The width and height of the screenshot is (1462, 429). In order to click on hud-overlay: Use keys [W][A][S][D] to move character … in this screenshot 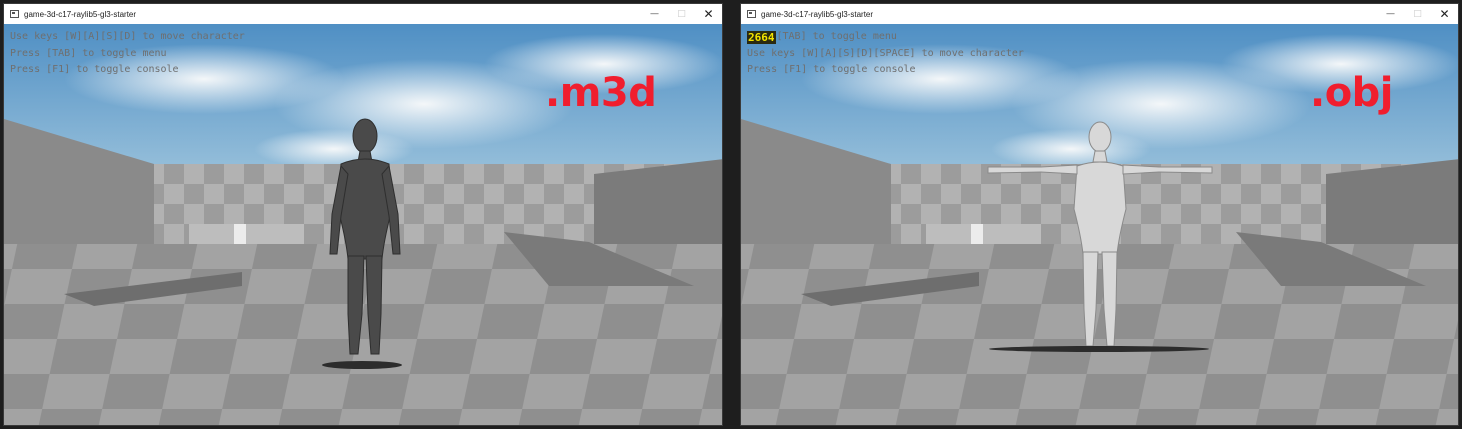, I will do `click(127, 54)`.